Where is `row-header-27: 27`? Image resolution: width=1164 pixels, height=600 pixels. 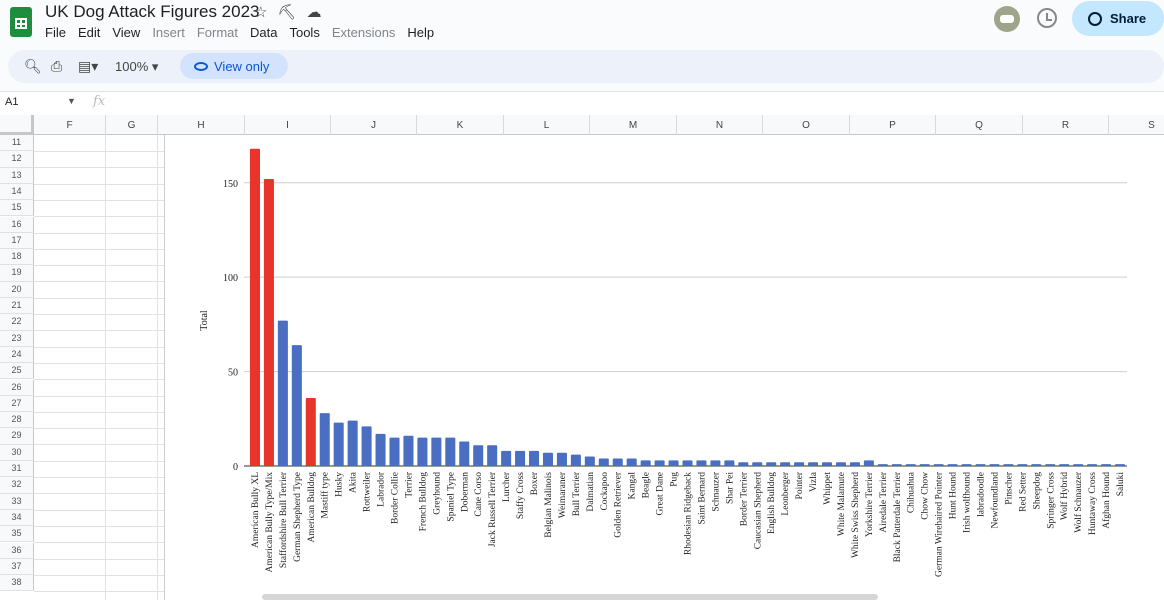 row-header-27: 27 is located at coordinates (17, 404).